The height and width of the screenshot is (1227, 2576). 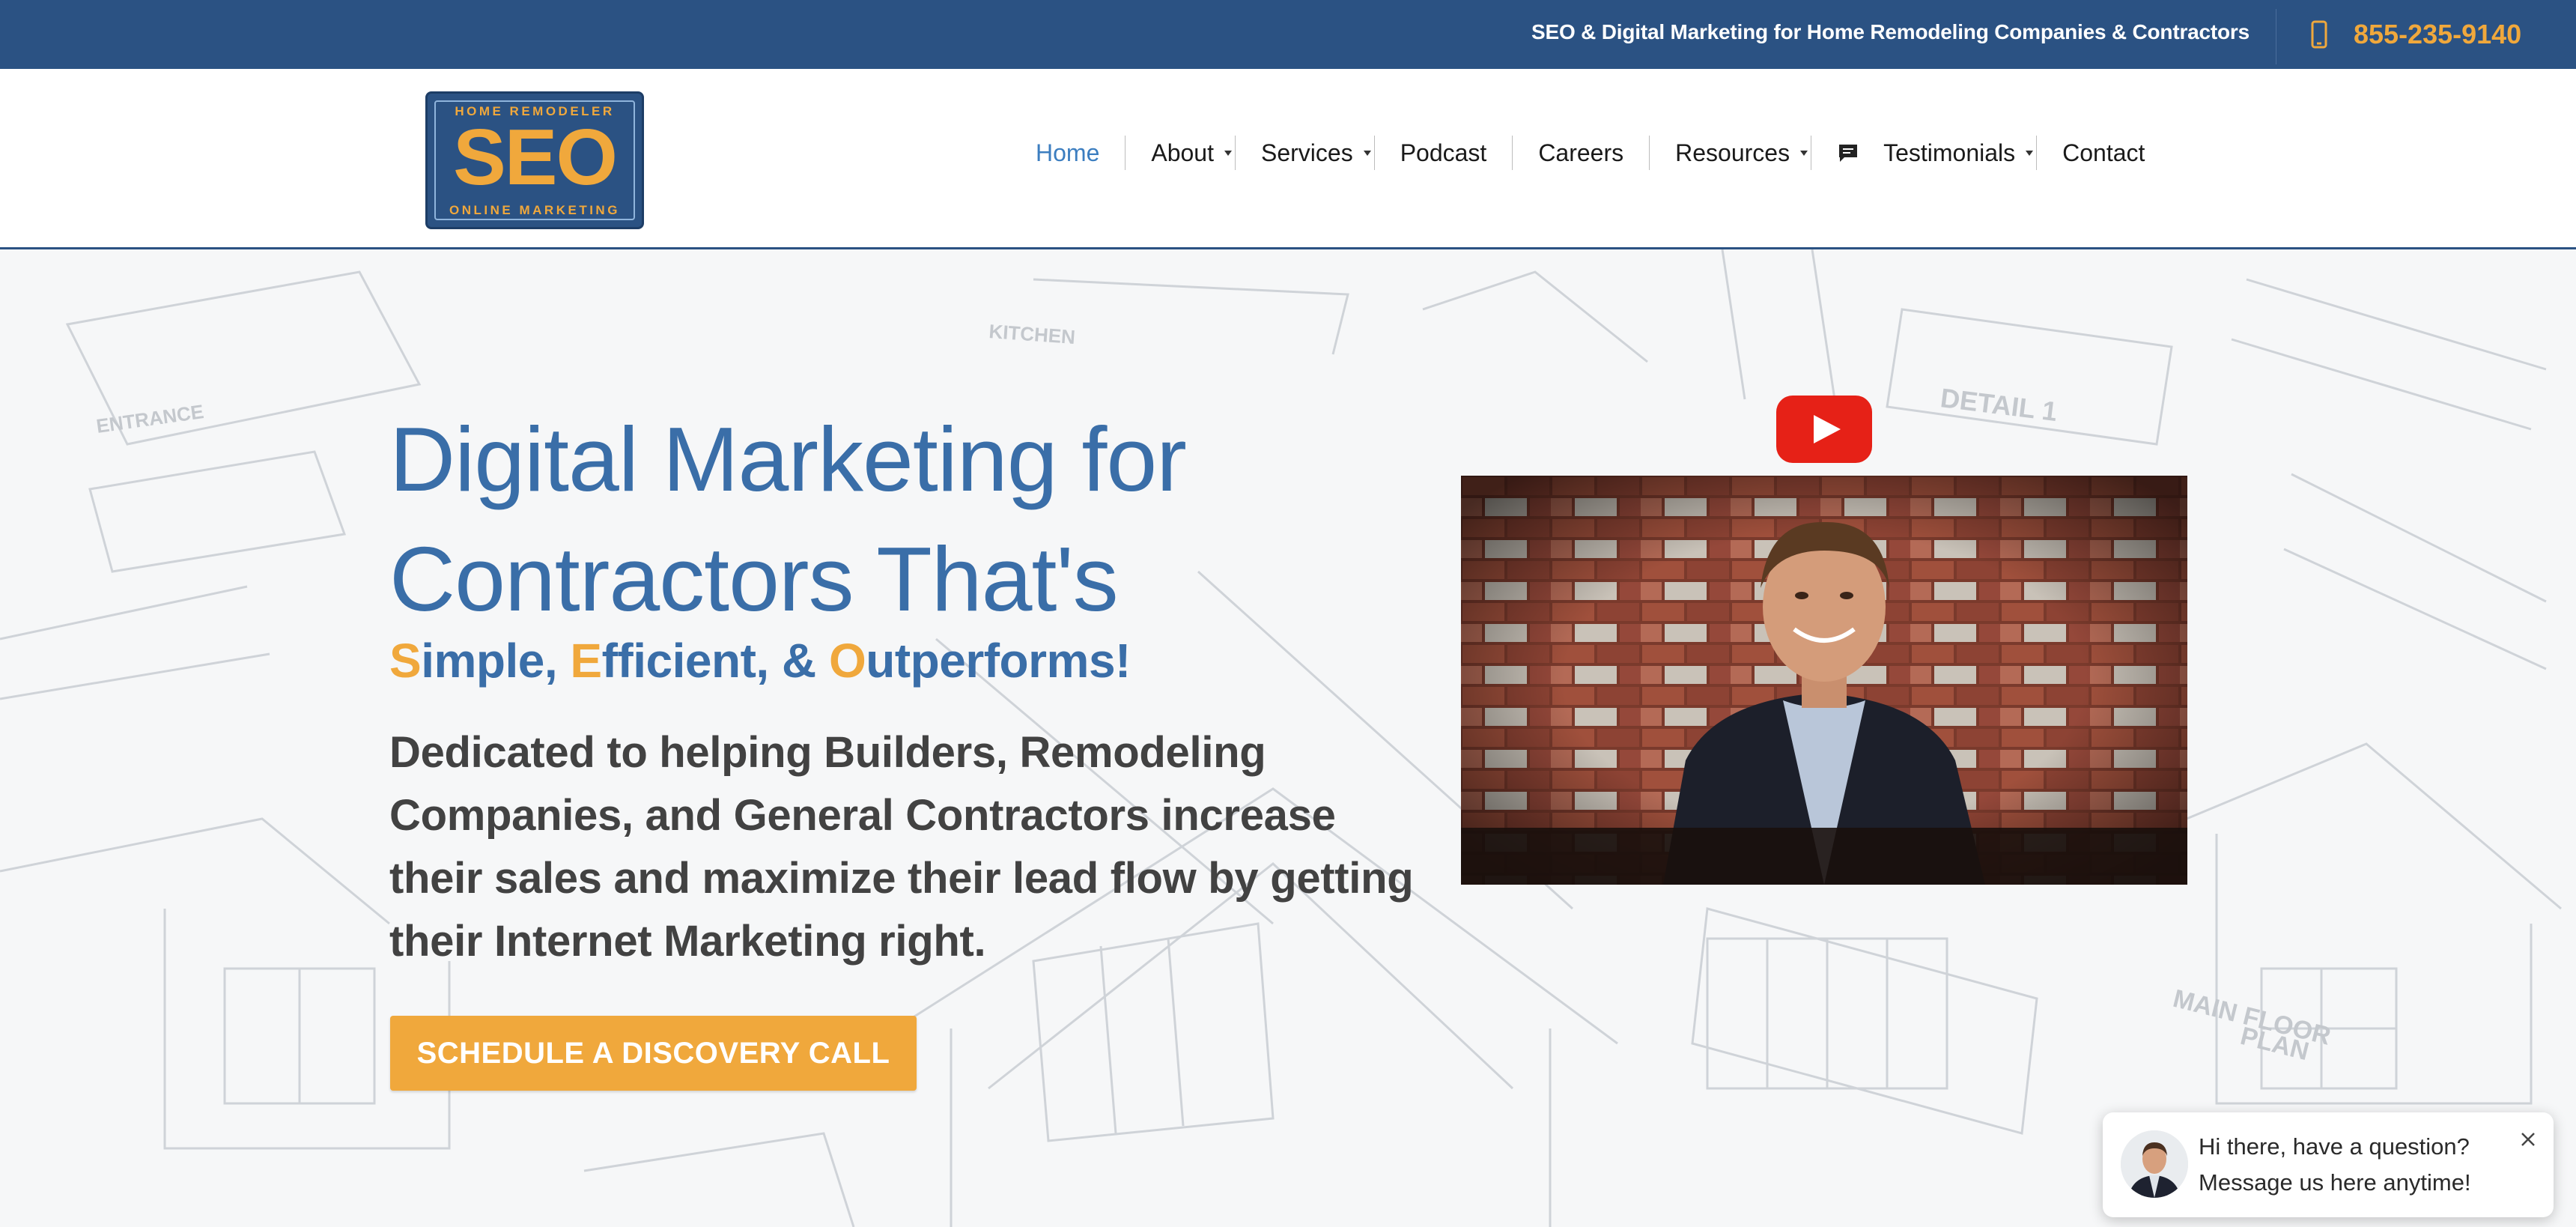 What do you see at coordinates (754, 579) in the screenshot?
I see `hero-heading-line2: Contractors That's` at bounding box center [754, 579].